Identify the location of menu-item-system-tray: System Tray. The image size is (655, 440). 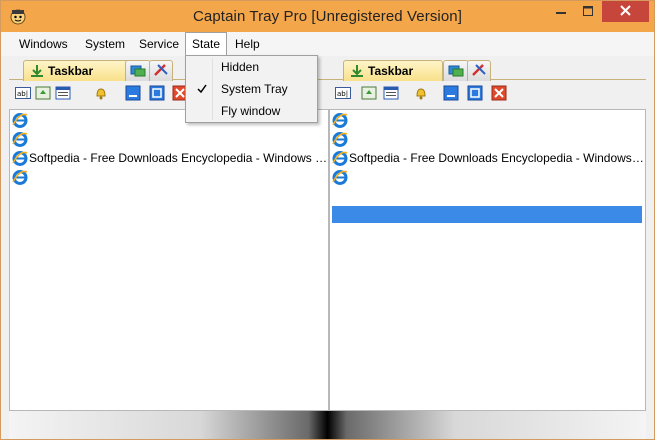
(251, 89).